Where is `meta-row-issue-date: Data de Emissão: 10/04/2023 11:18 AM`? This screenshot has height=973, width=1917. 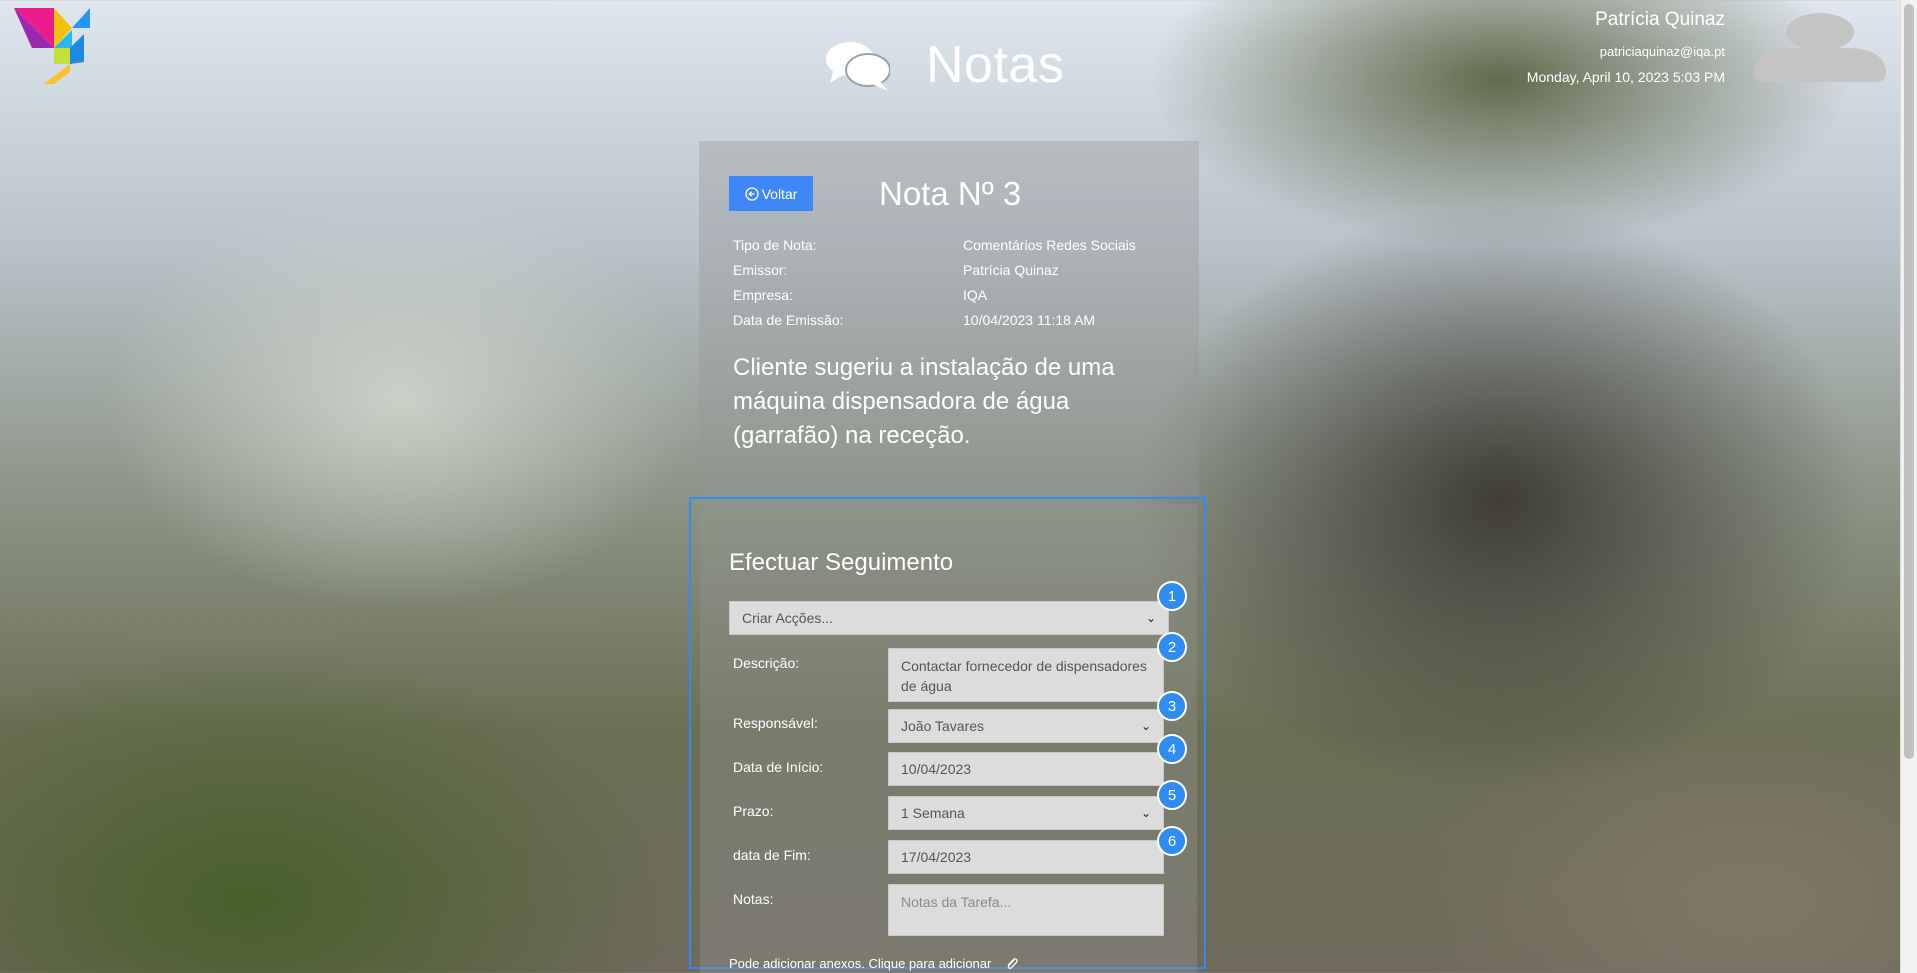
meta-row-issue-date: Data de Emissão: 10/04/2023 11:18 AM is located at coordinates (953, 320).